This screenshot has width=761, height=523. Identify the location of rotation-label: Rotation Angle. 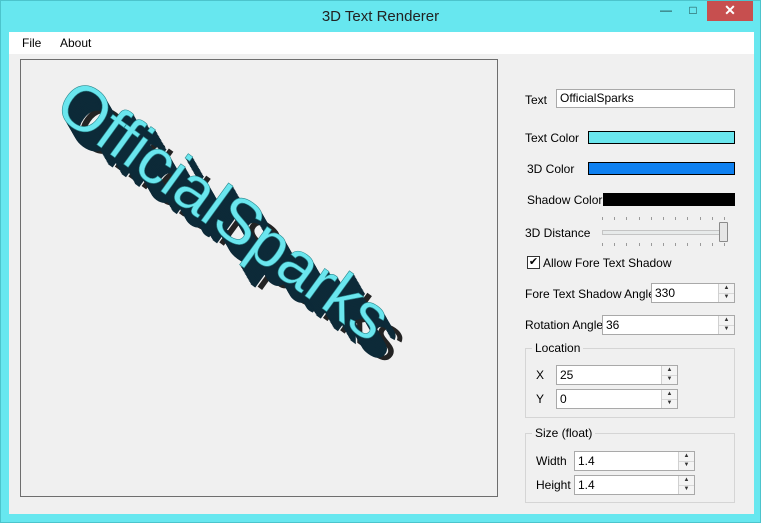
(564, 325).